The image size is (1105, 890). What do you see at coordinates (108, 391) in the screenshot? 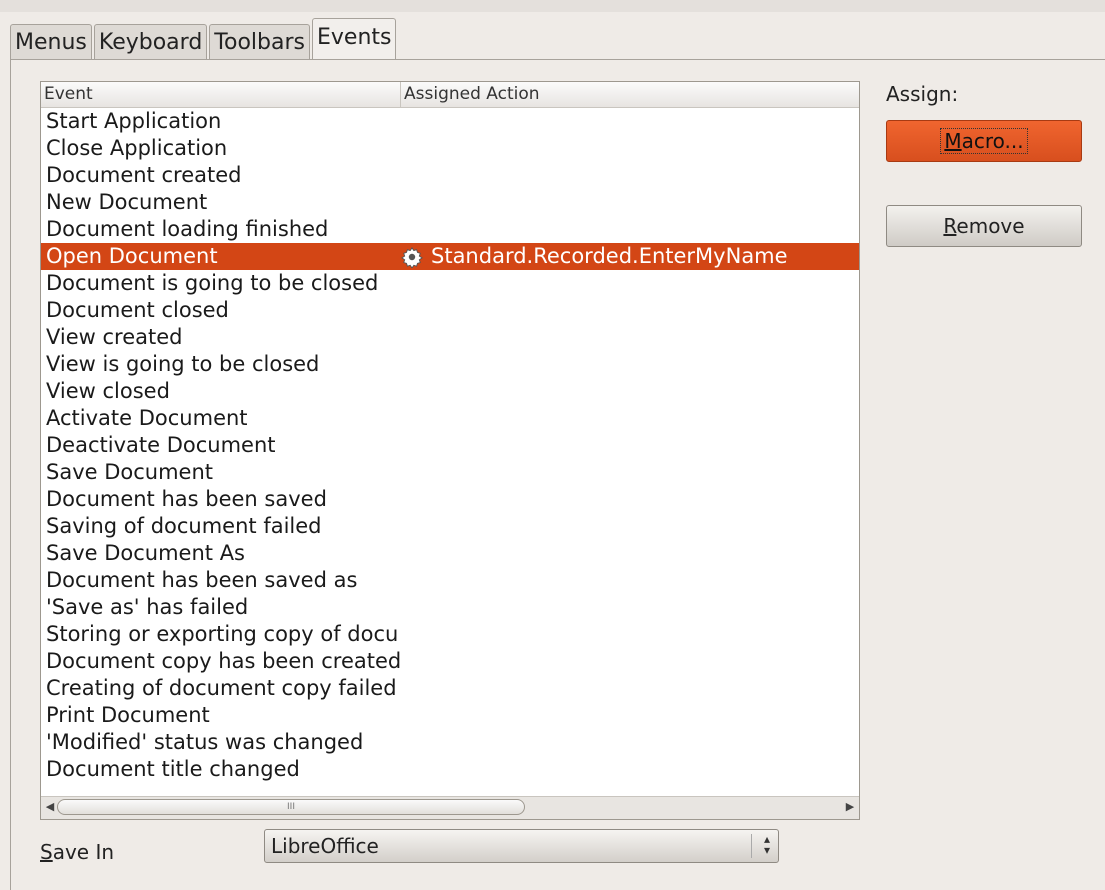
I see `event-name: View closed` at bounding box center [108, 391].